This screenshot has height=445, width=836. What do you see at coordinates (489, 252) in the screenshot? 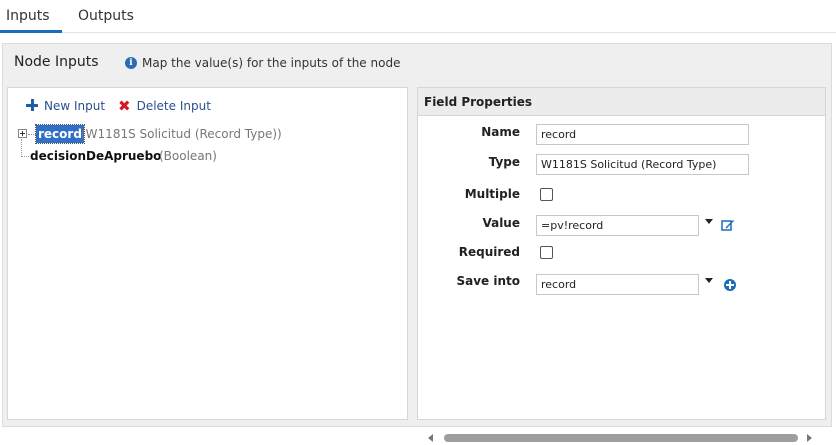
I see `required-label: Required` at bounding box center [489, 252].